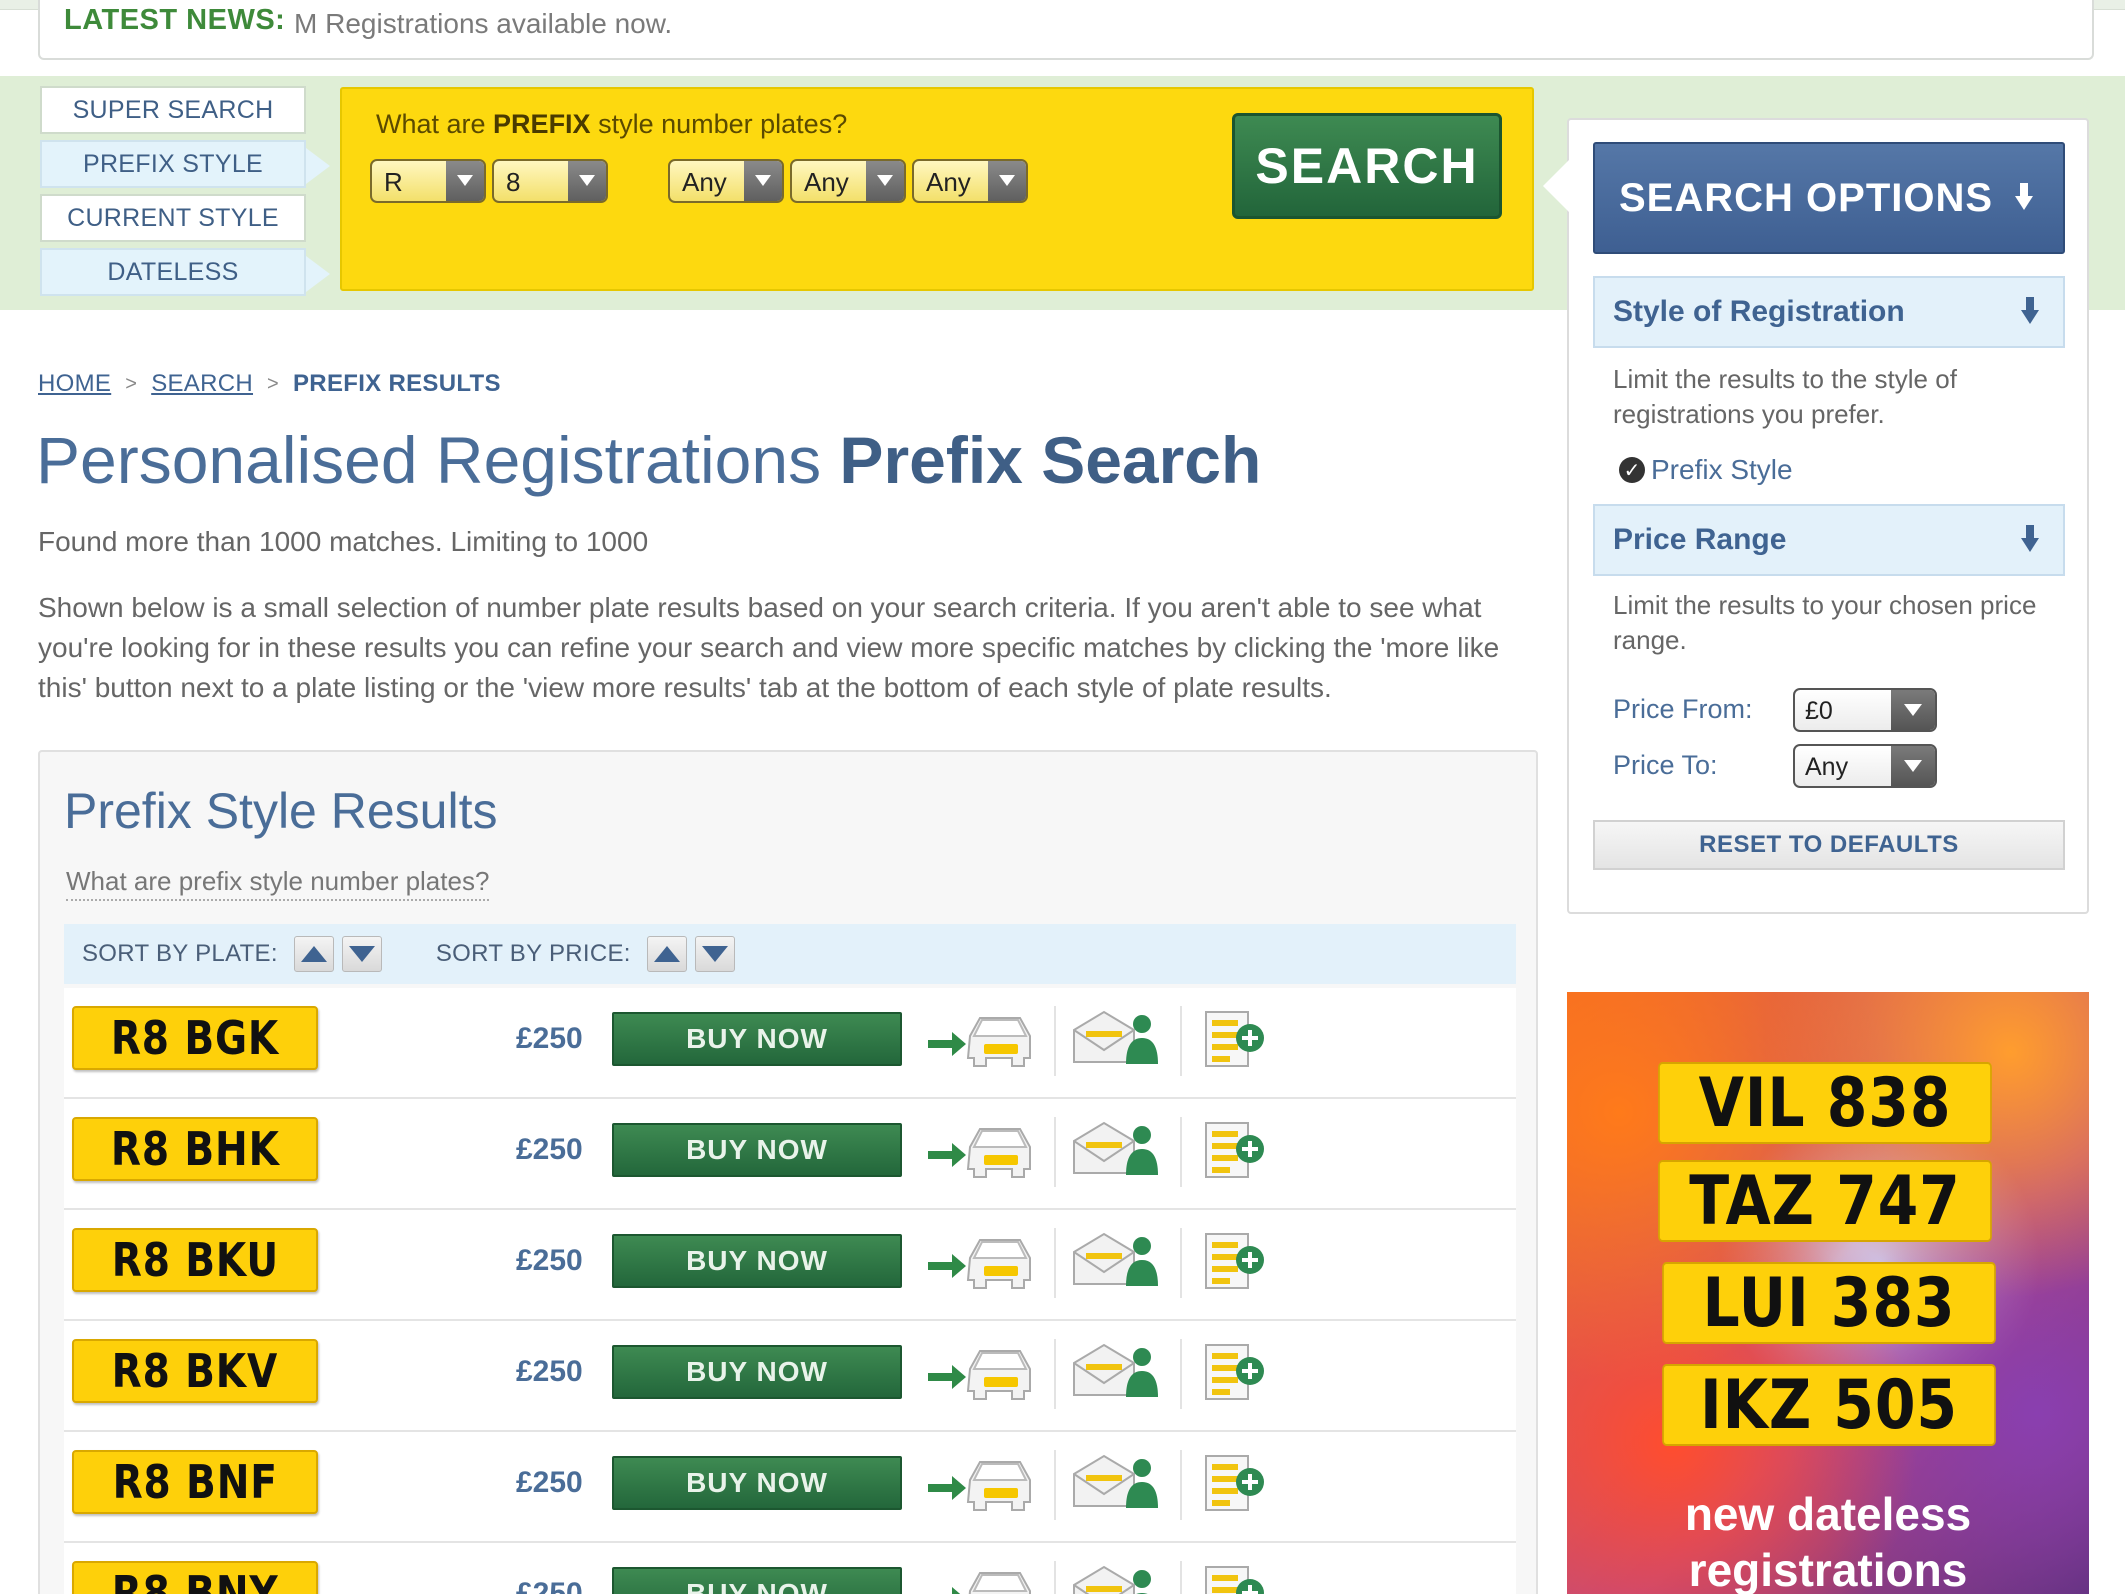  What do you see at coordinates (2024, 198) in the screenshot?
I see `arrow-down-icon` at bounding box center [2024, 198].